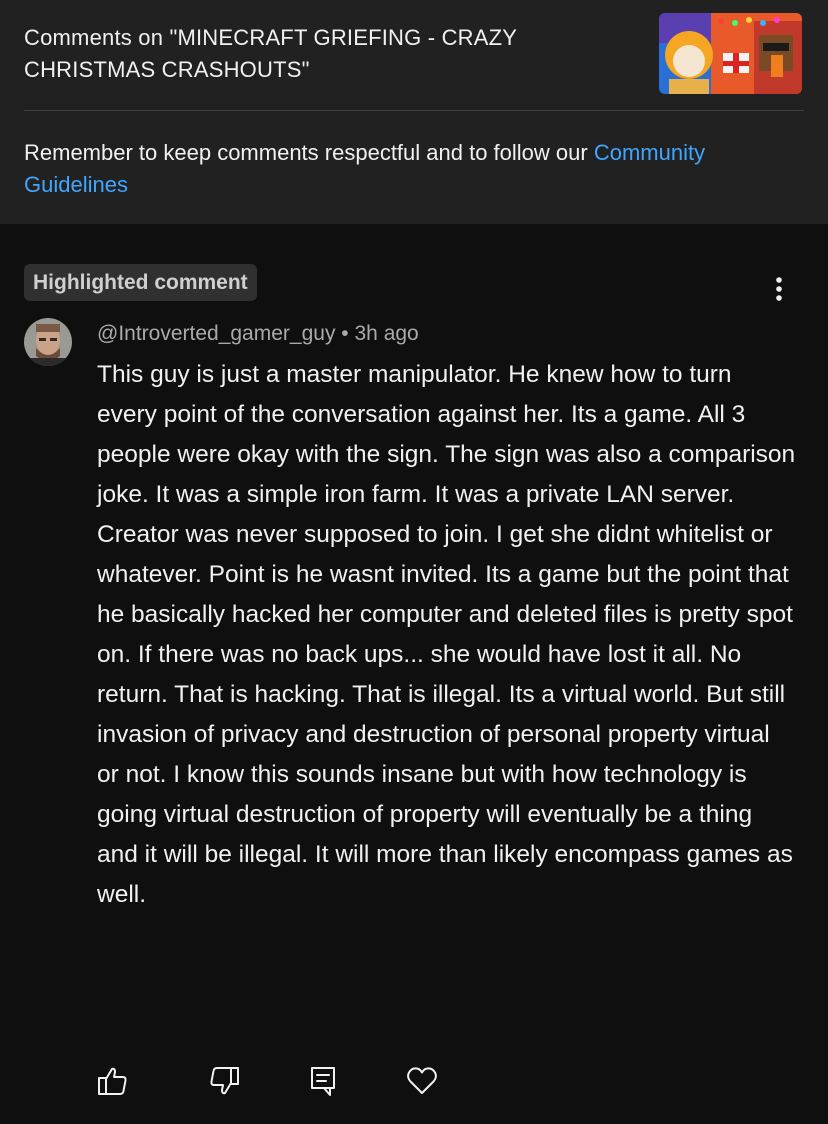  I want to click on header-divider, so click(414, 110).